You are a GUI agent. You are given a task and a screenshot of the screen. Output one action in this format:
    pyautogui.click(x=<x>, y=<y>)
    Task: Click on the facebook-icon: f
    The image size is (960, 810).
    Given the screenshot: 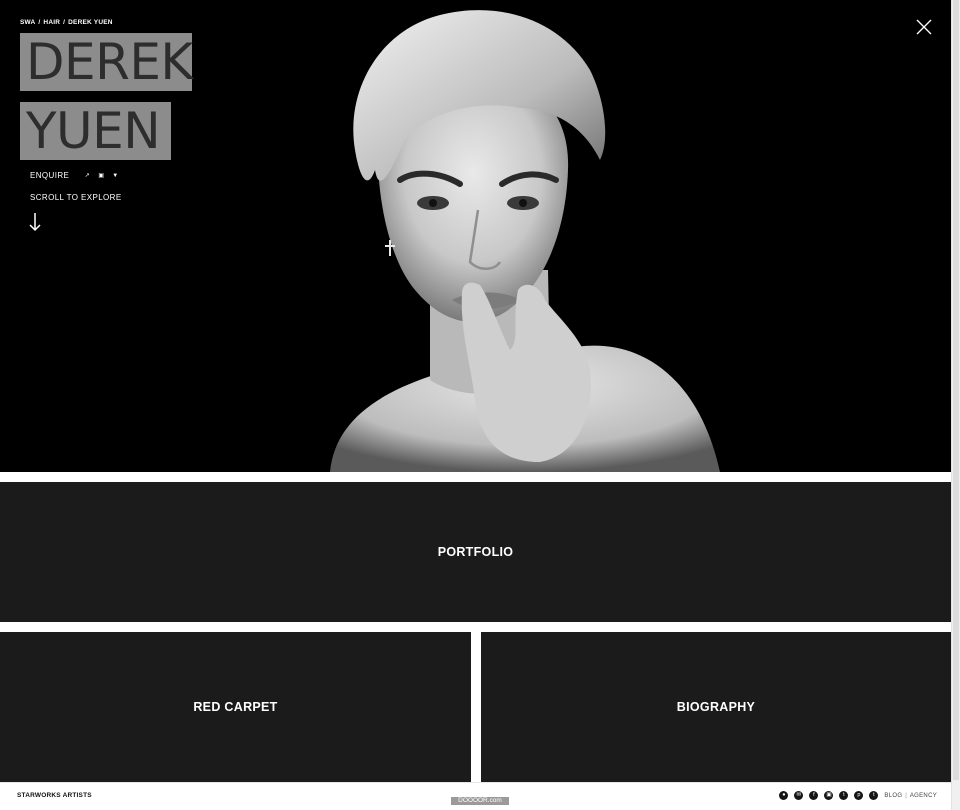 What is the action you would take?
    pyautogui.click(x=814, y=795)
    